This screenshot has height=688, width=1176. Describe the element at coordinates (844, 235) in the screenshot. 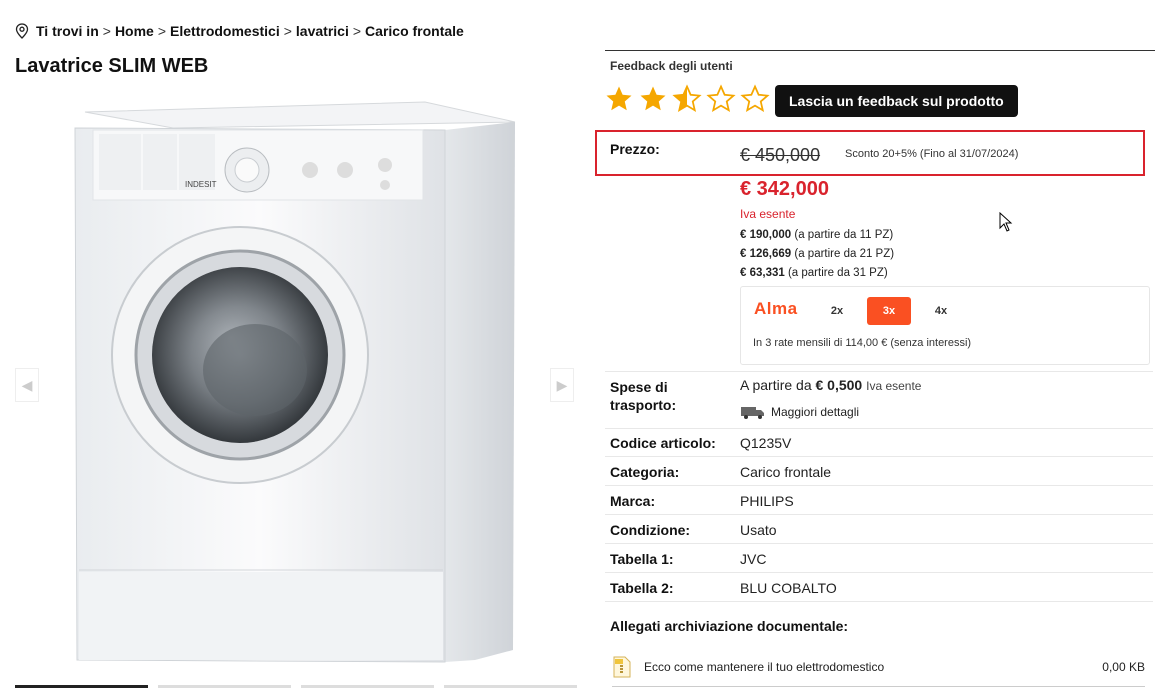

I see `tier-note: (a partire da 11 PZ)` at that location.